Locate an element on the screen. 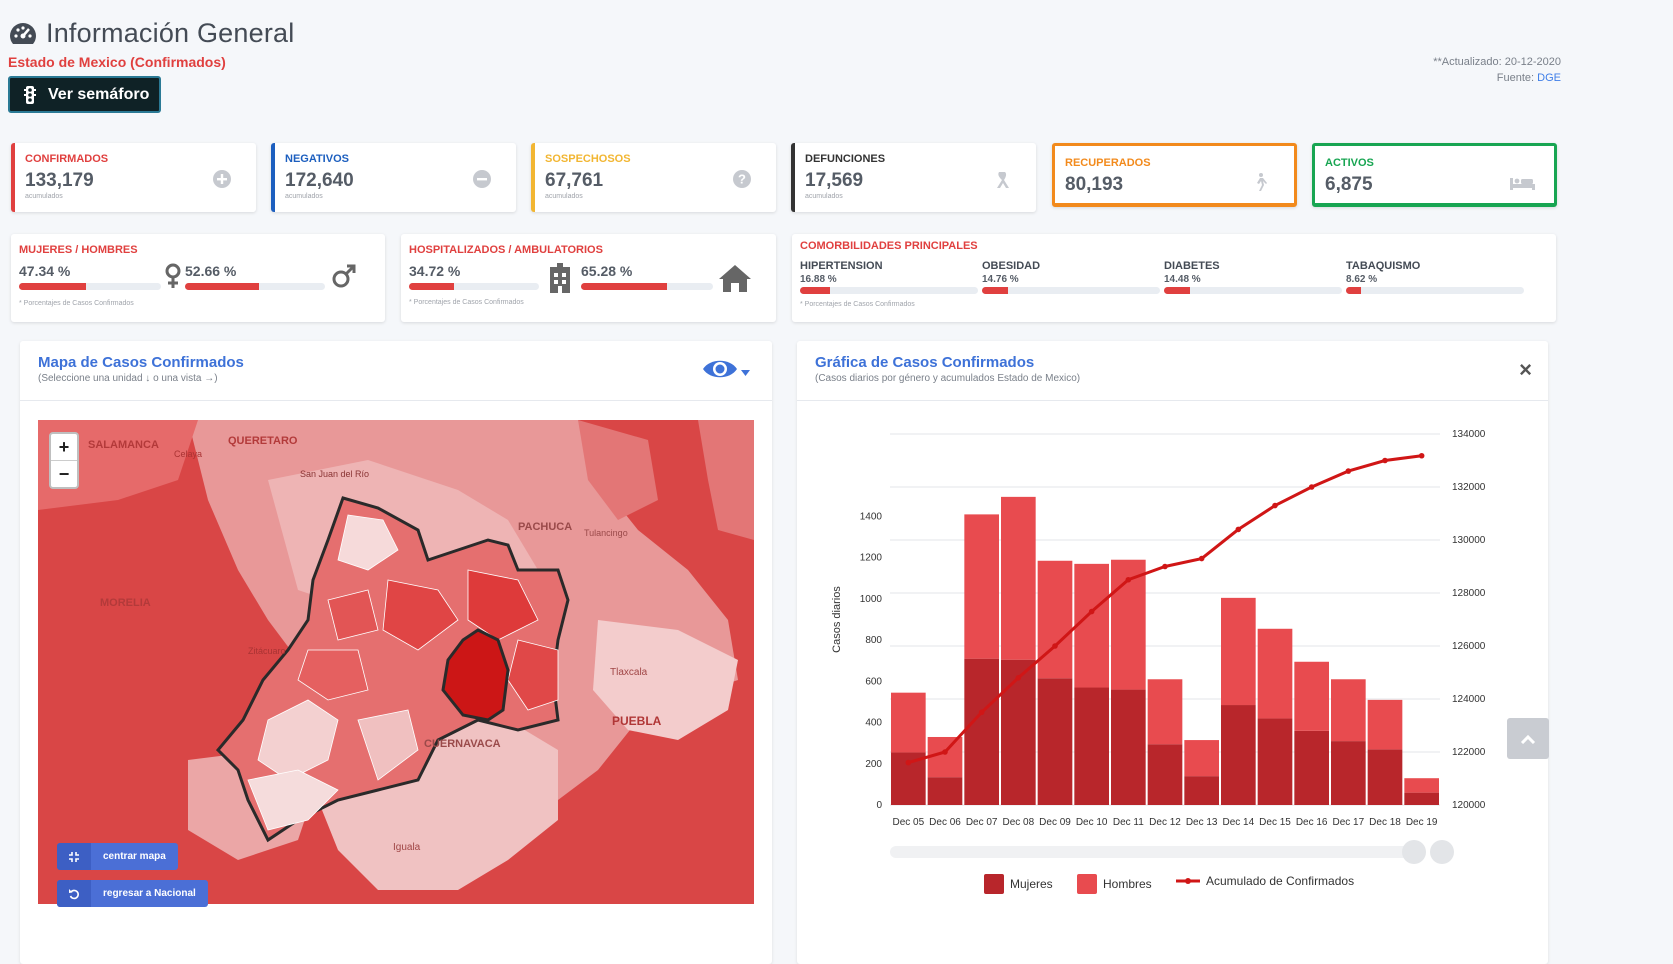  map-label-san-juan: San Juan del Río is located at coordinates (334, 474).